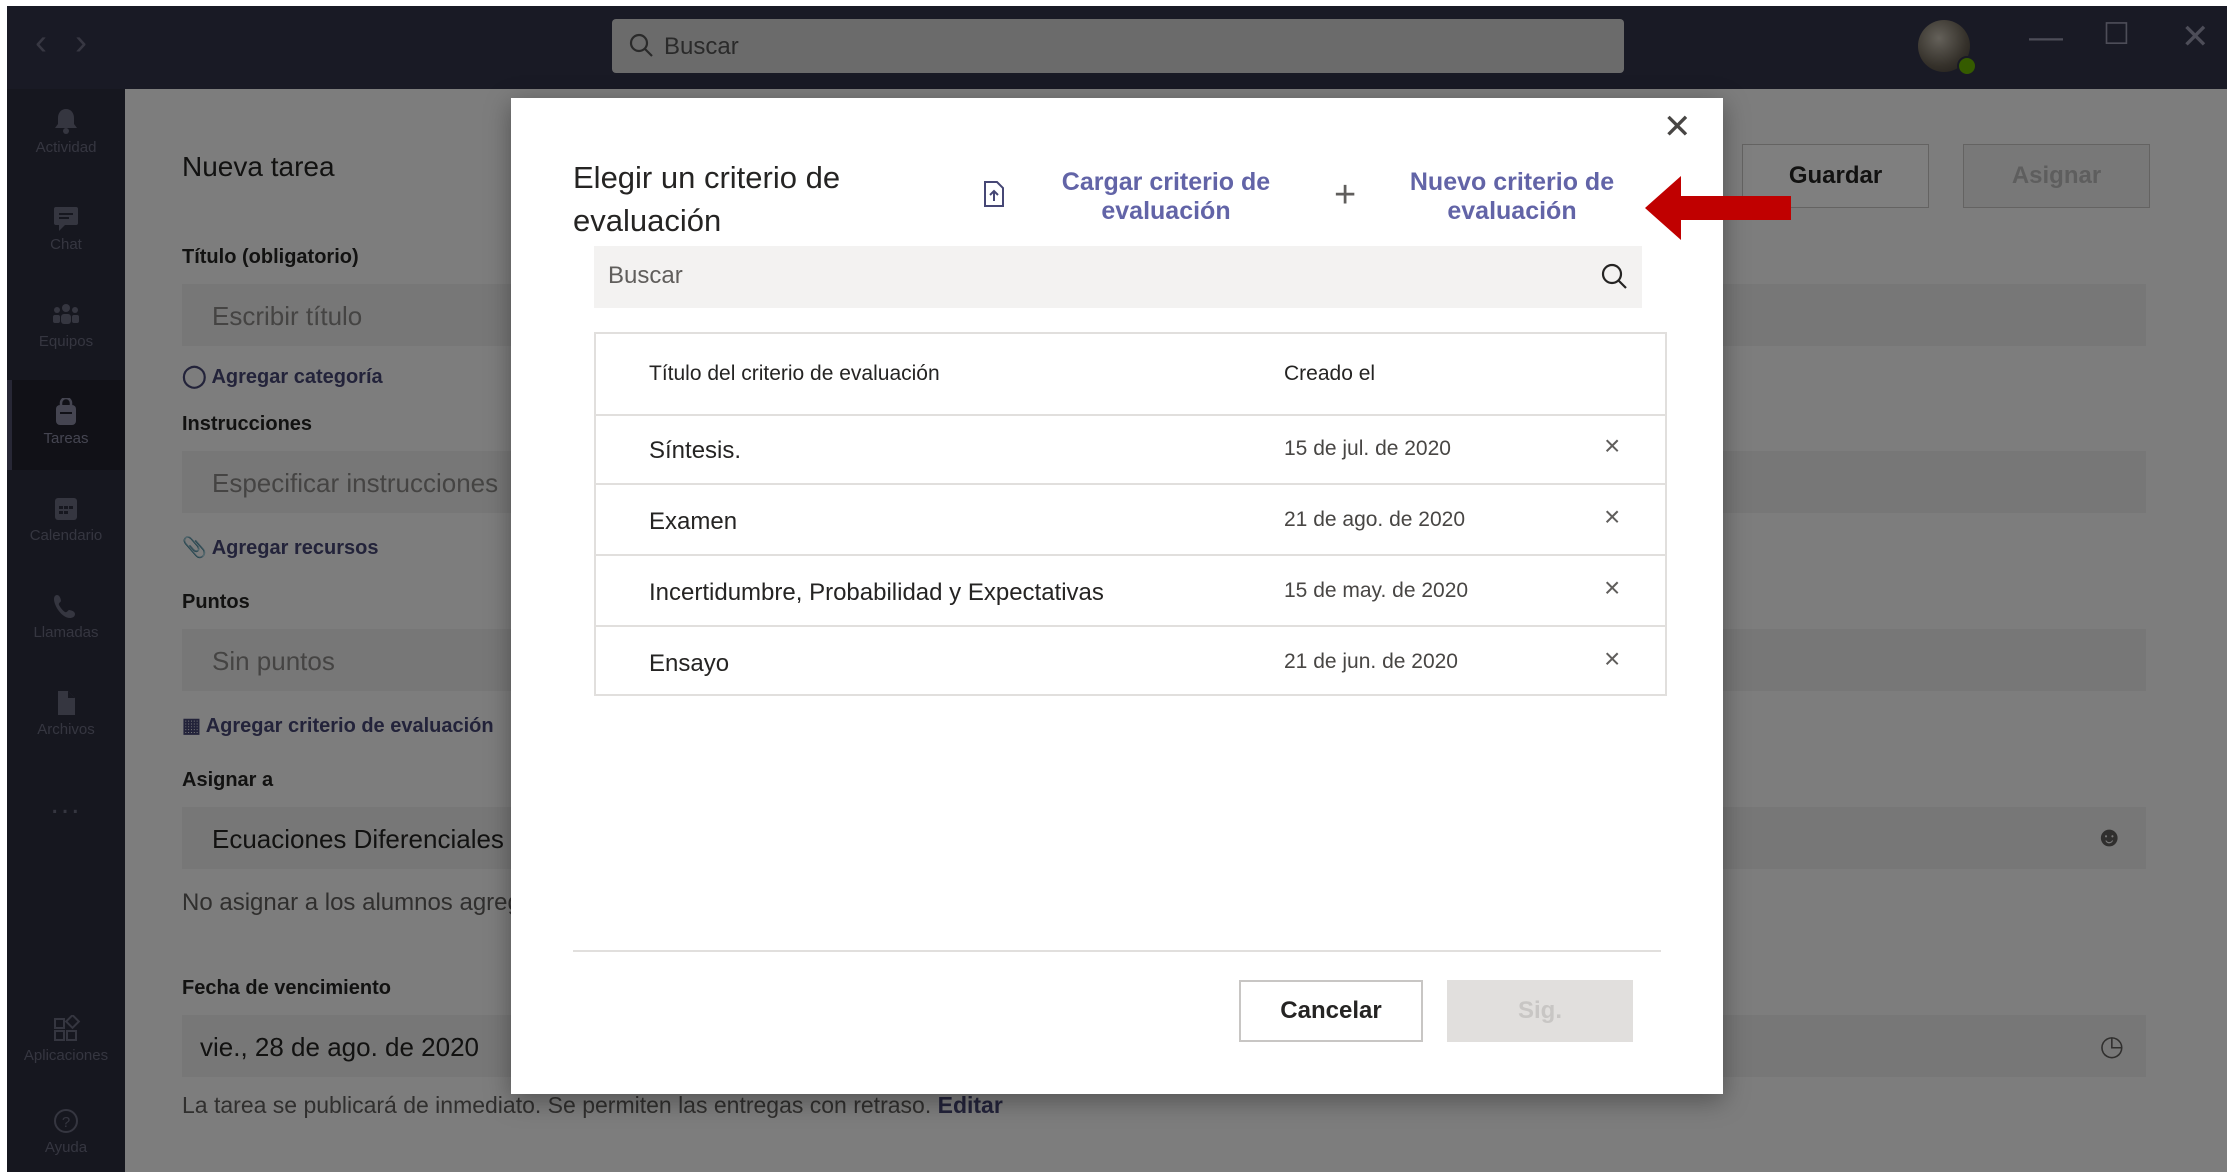 This screenshot has width=2233, height=1172. I want to click on search-icon, so click(1614, 276).